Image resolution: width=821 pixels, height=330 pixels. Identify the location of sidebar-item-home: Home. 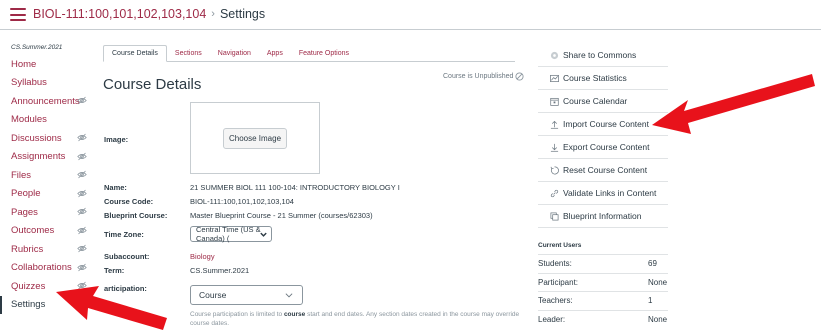
(46, 64).